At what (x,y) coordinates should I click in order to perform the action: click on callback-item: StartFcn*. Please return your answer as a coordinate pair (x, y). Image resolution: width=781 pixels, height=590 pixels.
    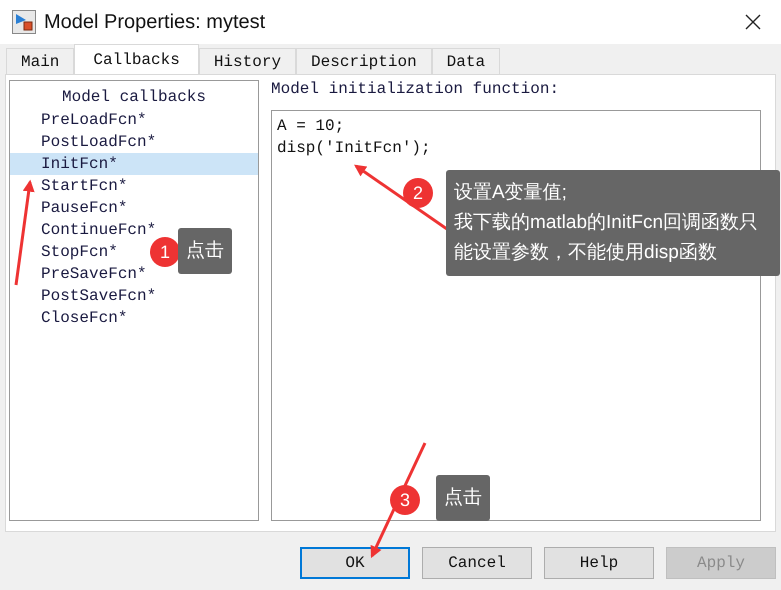
    Looking at the image, I should click on (71, 186).